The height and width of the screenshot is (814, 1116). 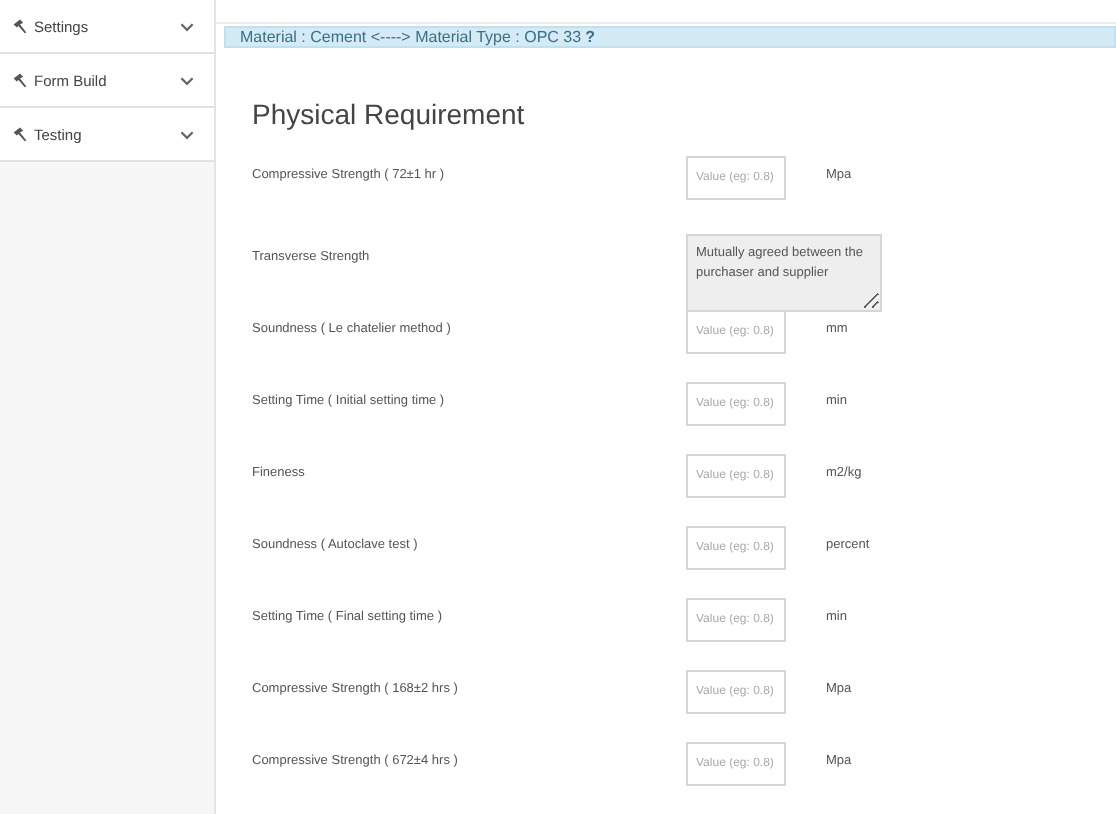 What do you see at coordinates (389, 114) in the screenshot?
I see `section-title: Physical Requirement` at bounding box center [389, 114].